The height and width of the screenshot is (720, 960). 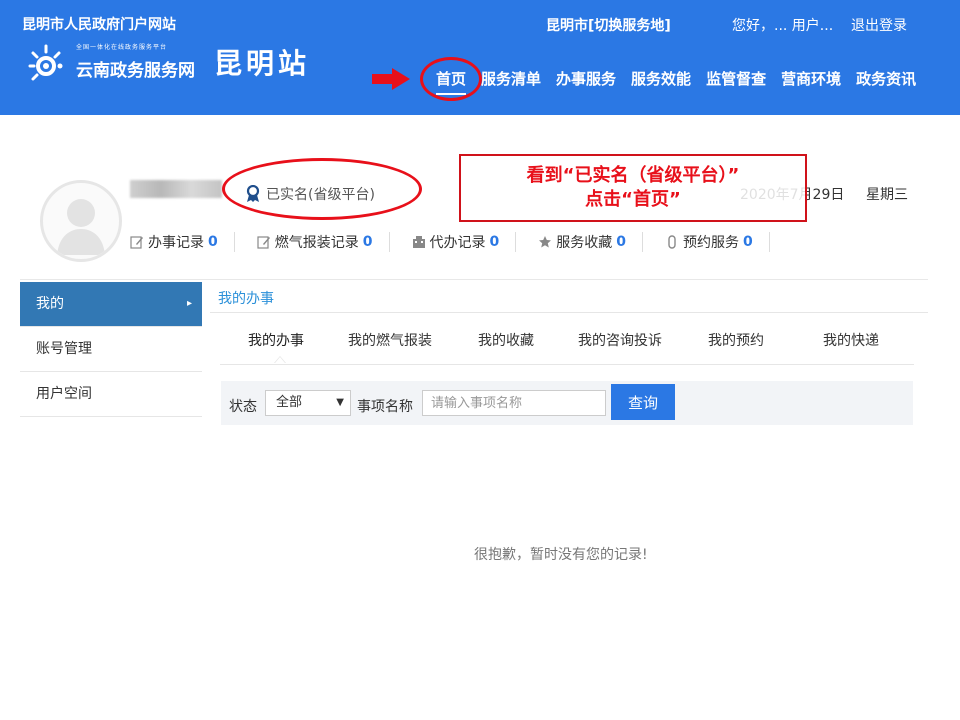 I want to click on profile-stats: 办事记录 0 燃气报装记录 0 代办记录 0 服务收藏 0 预约服务 0, so click(x=450, y=242).